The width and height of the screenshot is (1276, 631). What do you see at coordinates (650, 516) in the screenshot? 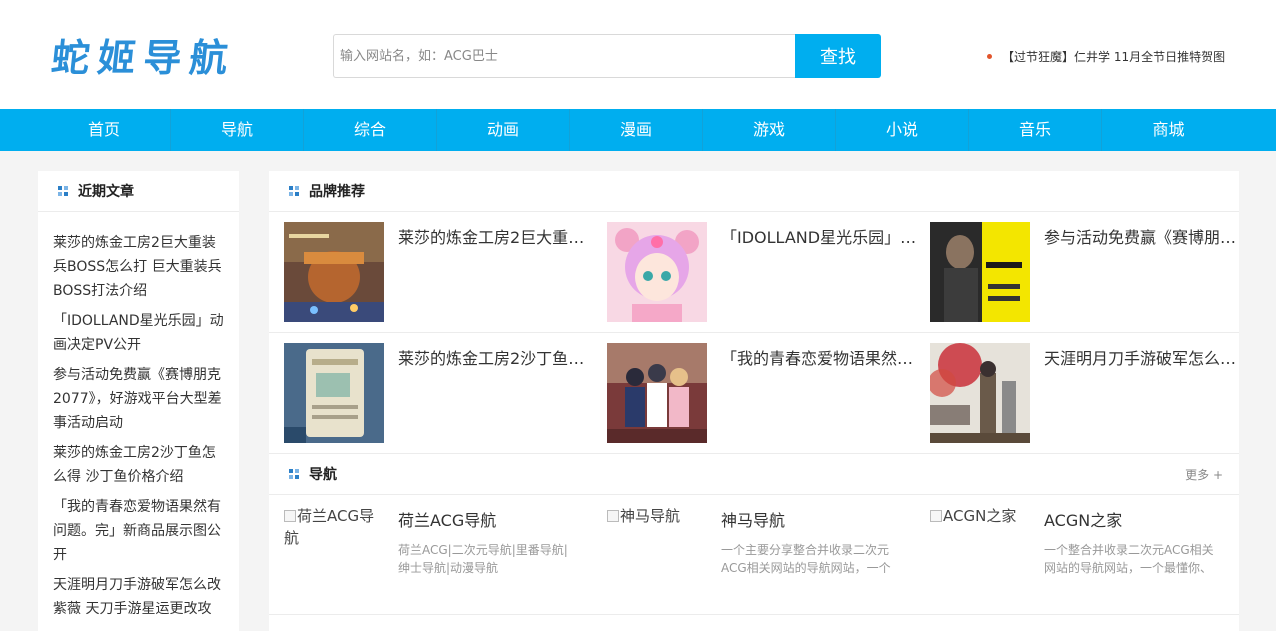
I see `site-image-alt: 神马导航` at bounding box center [650, 516].